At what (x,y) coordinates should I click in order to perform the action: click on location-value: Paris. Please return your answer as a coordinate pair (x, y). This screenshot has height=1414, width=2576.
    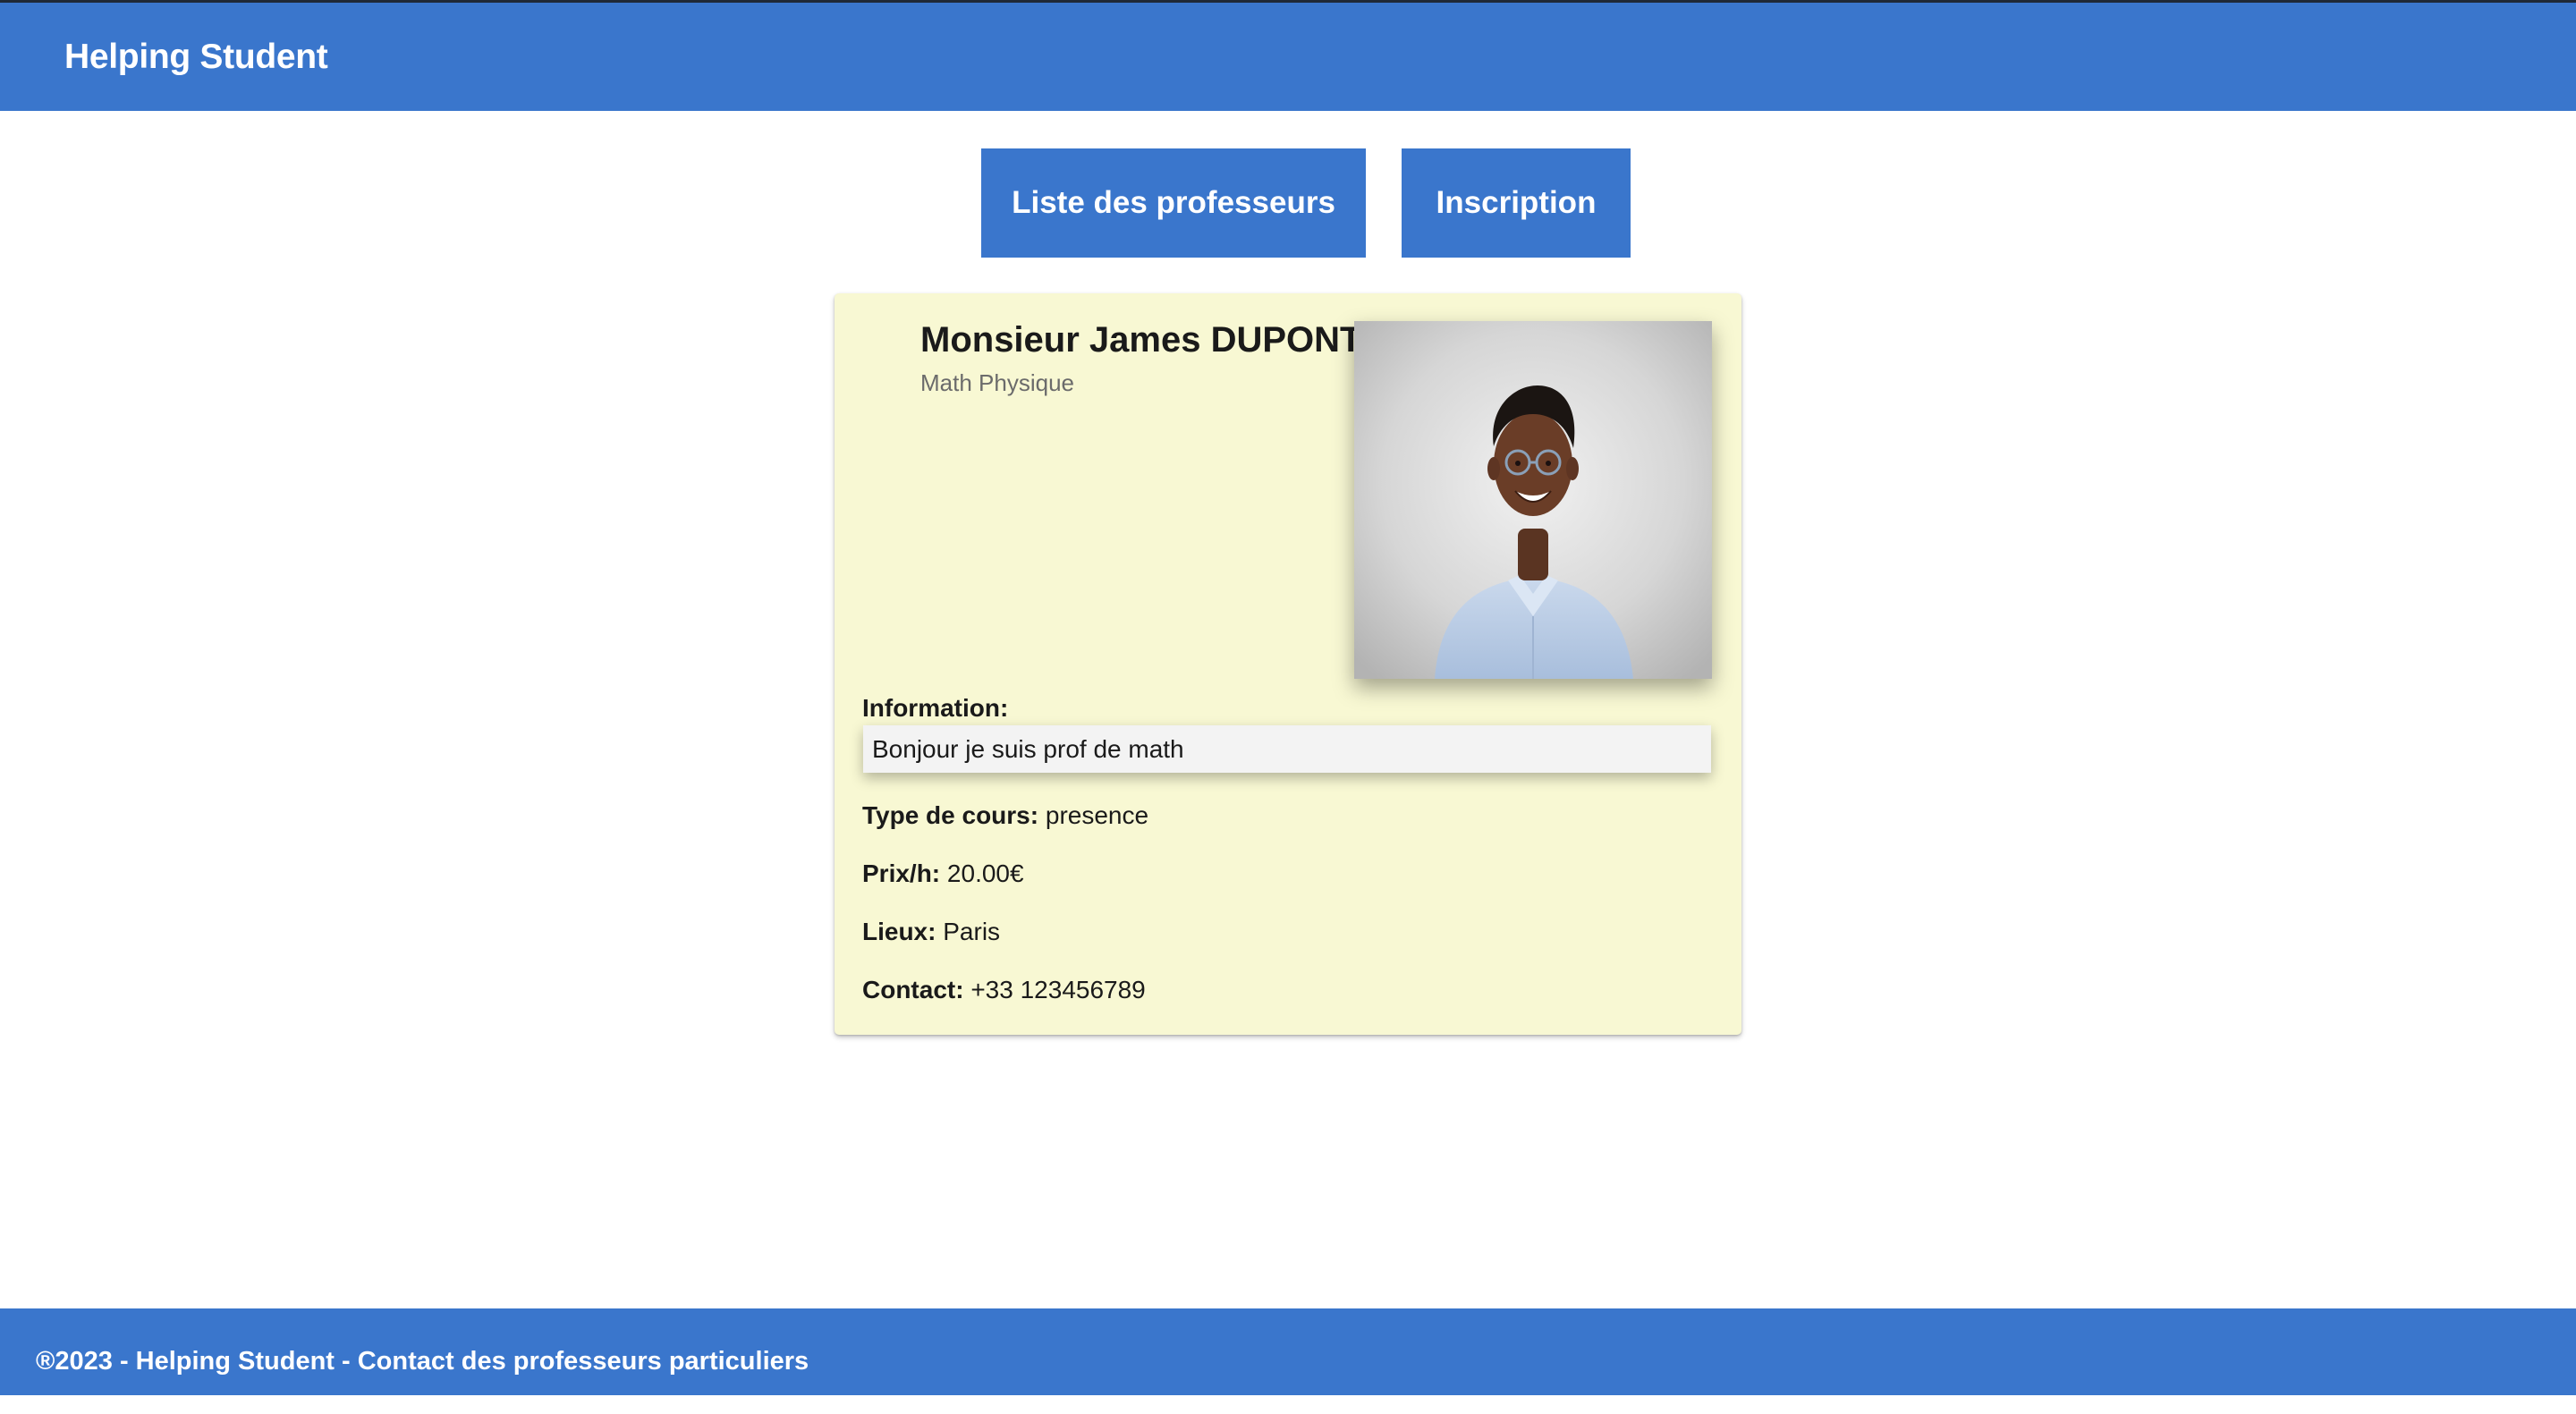
    Looking at the image, I should click on (972, 931).